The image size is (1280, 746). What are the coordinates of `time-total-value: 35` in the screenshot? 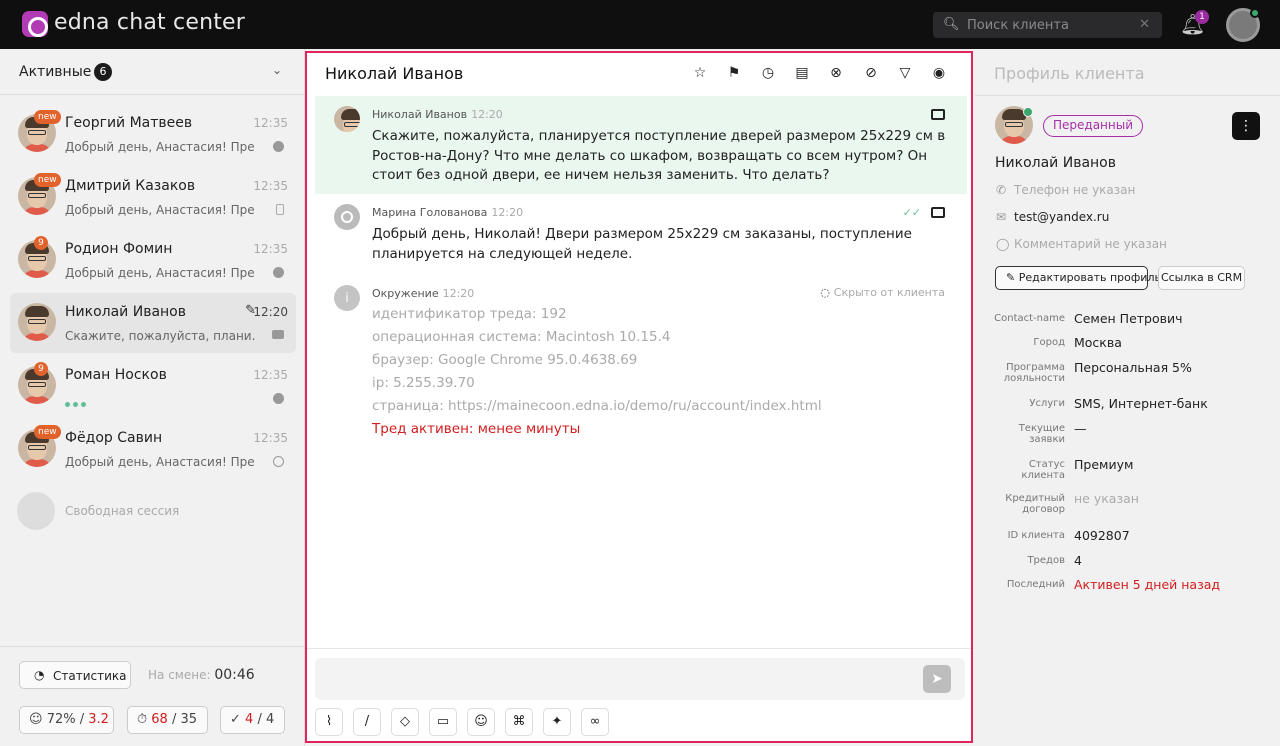 It's located at (189, 719).